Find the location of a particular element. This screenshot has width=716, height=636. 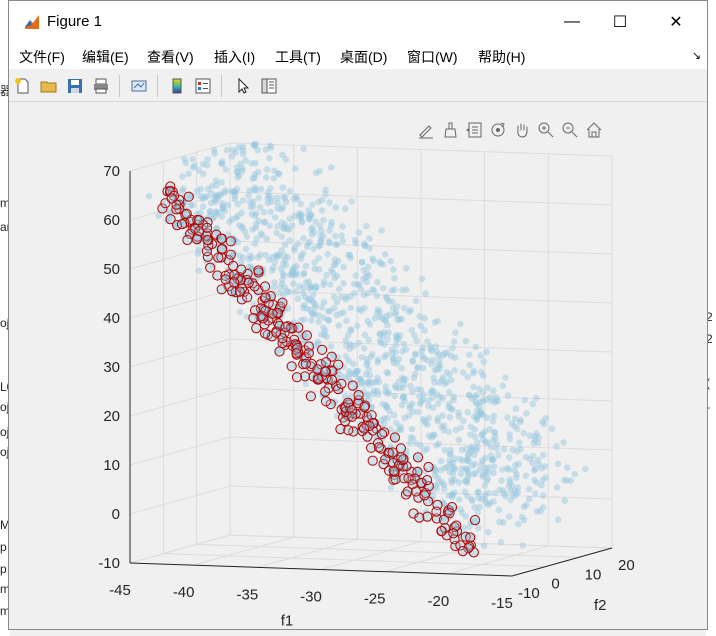

z-tick-label: 20 is located at coordinates (111, 416).